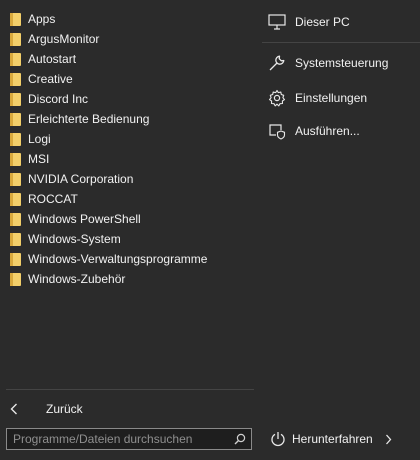 This screenshot has height=460, width=420. Describe the element at coordinates (129, 239) in the screenshot. I see `folder-list-item: Windows-System` at that location.